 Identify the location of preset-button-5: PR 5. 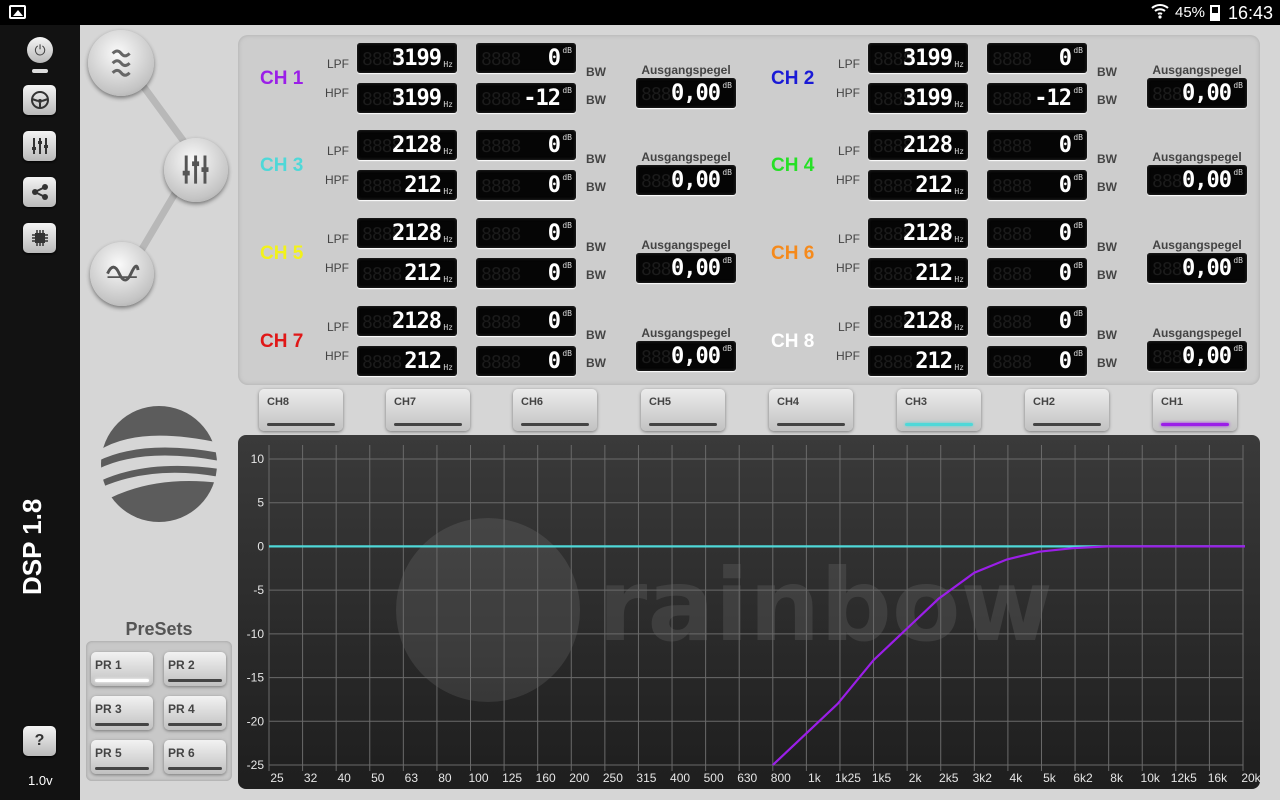
(122, 757).